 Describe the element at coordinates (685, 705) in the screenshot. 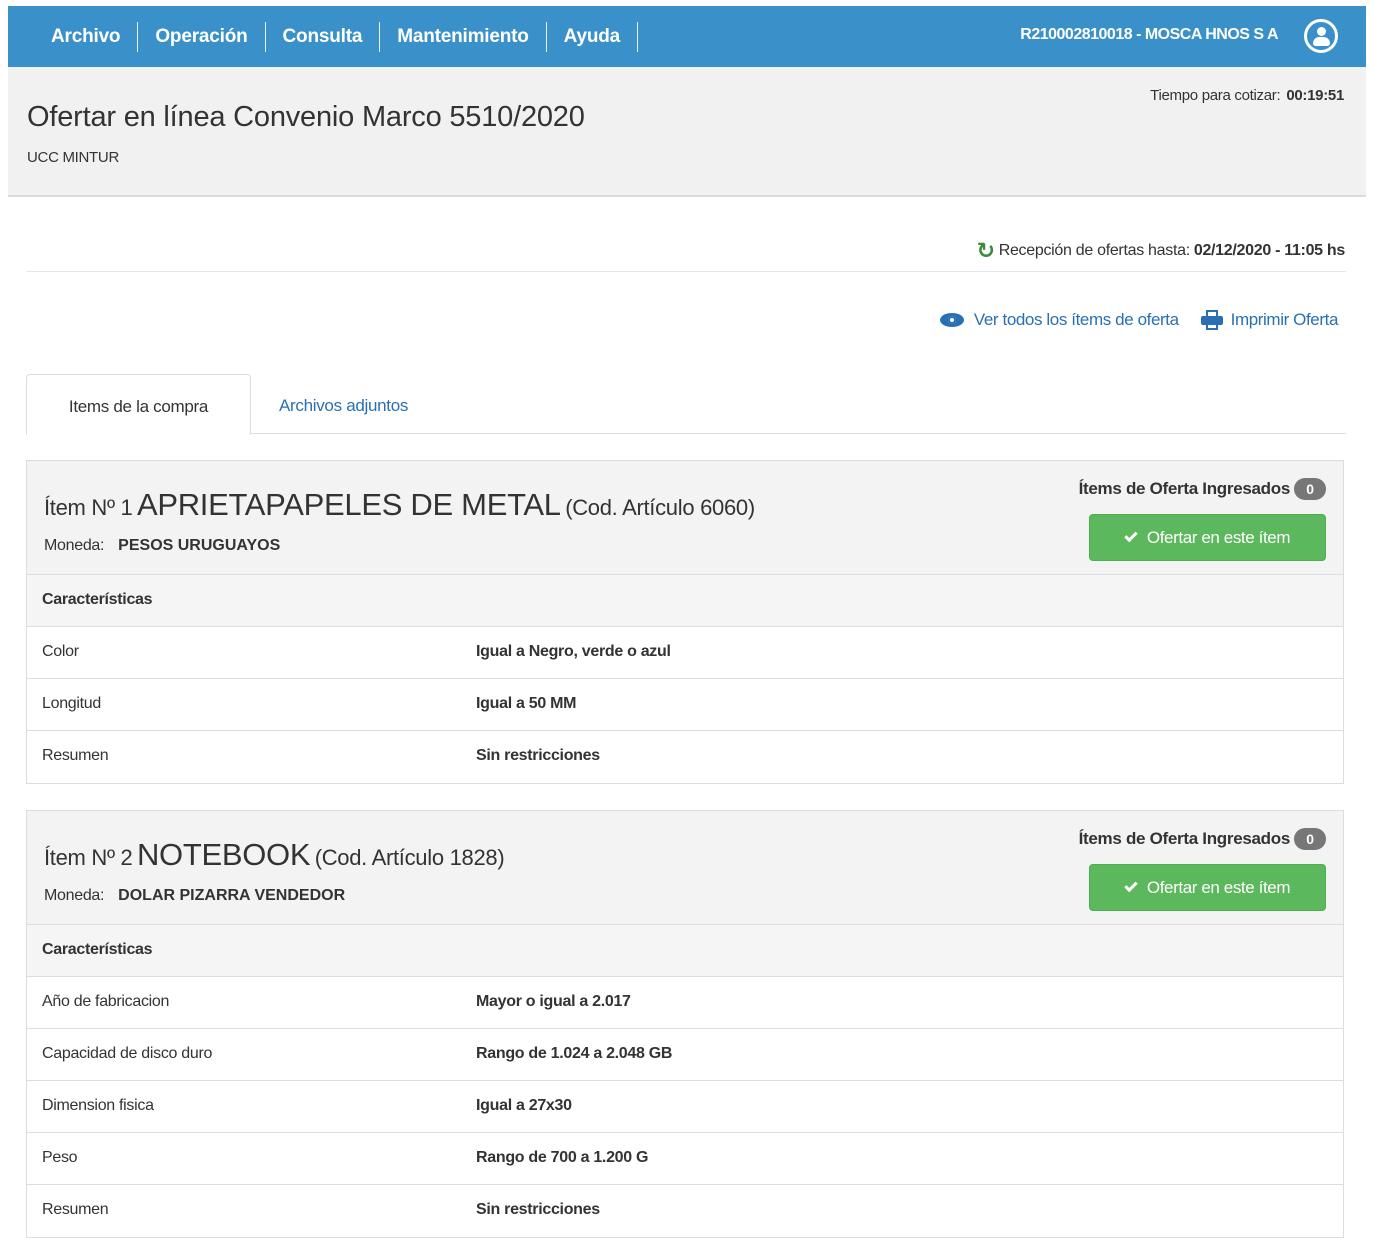

I see `characteristic-row: Longitud Igual a 50 MM` at that location.